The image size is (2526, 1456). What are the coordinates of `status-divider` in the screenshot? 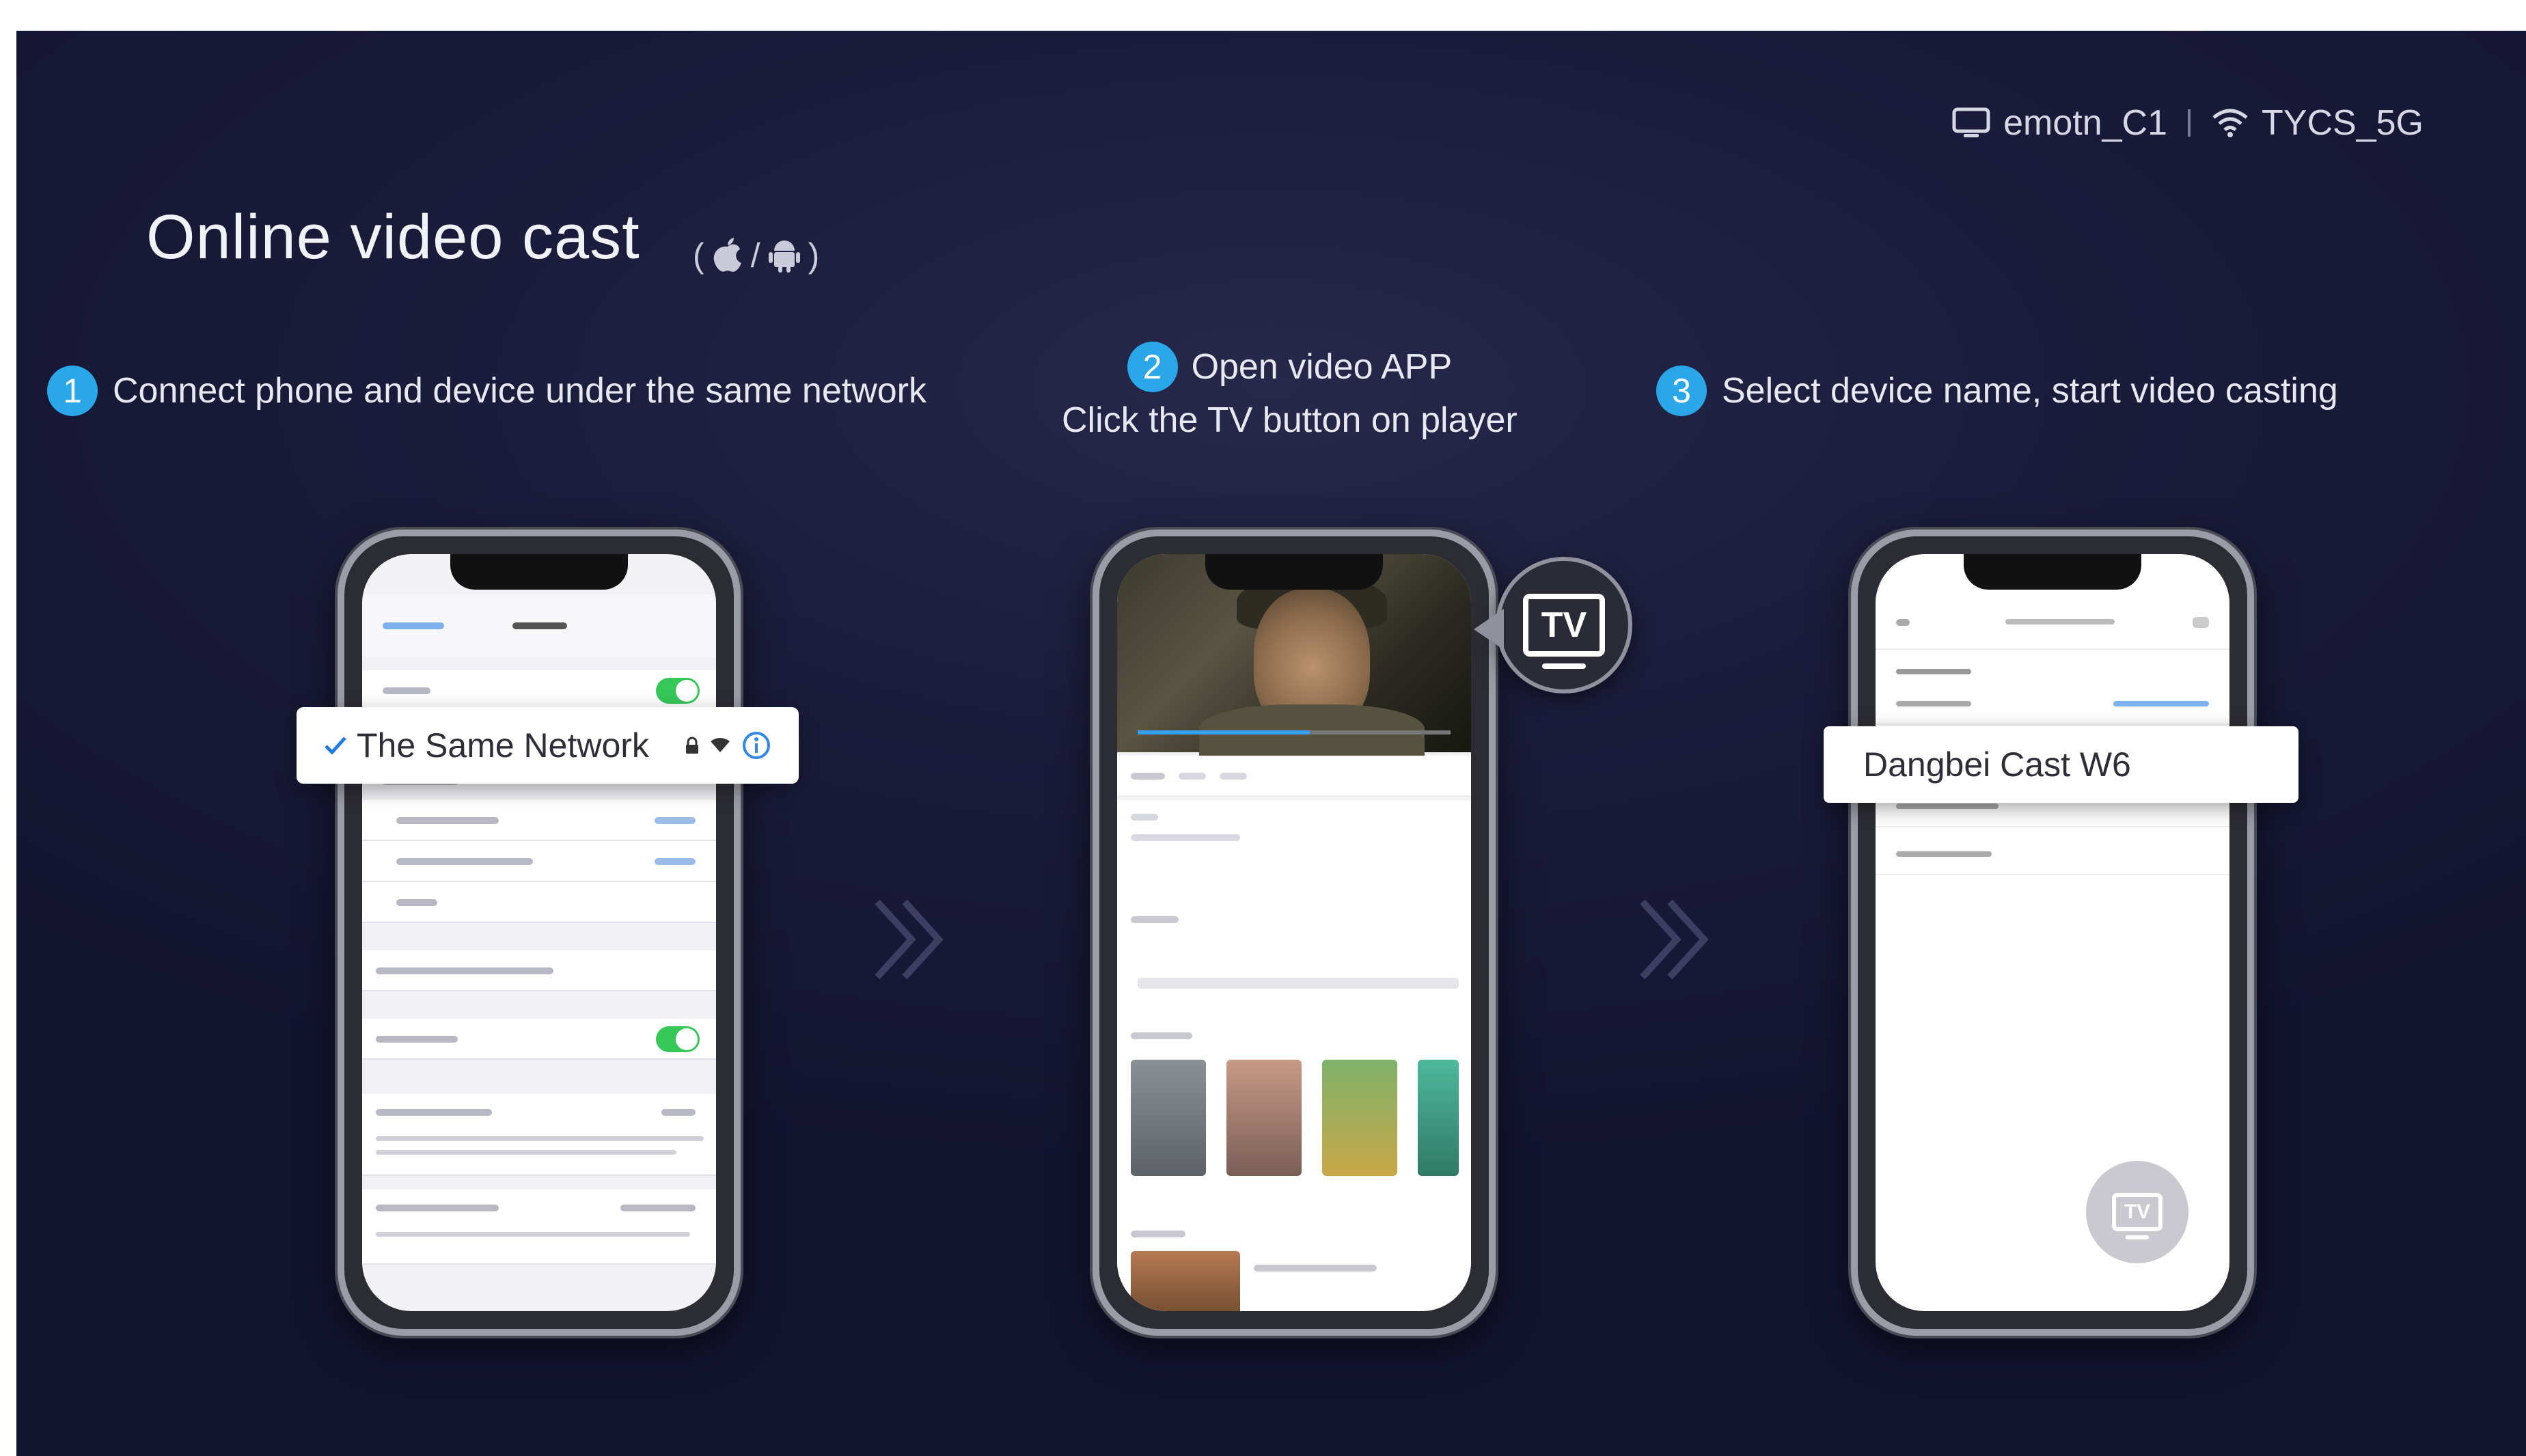 It's located at (2189, 123).